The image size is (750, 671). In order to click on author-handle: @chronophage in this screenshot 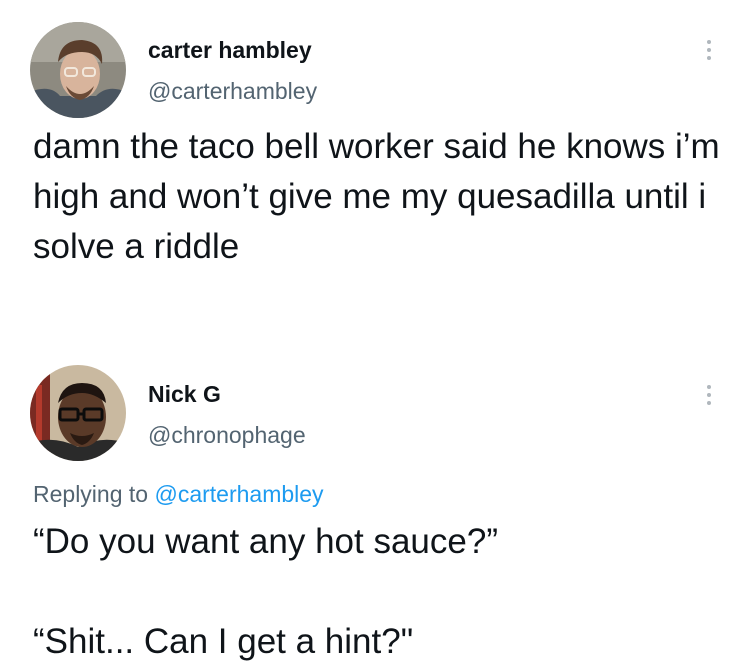, I will do `click(227, 435)`.